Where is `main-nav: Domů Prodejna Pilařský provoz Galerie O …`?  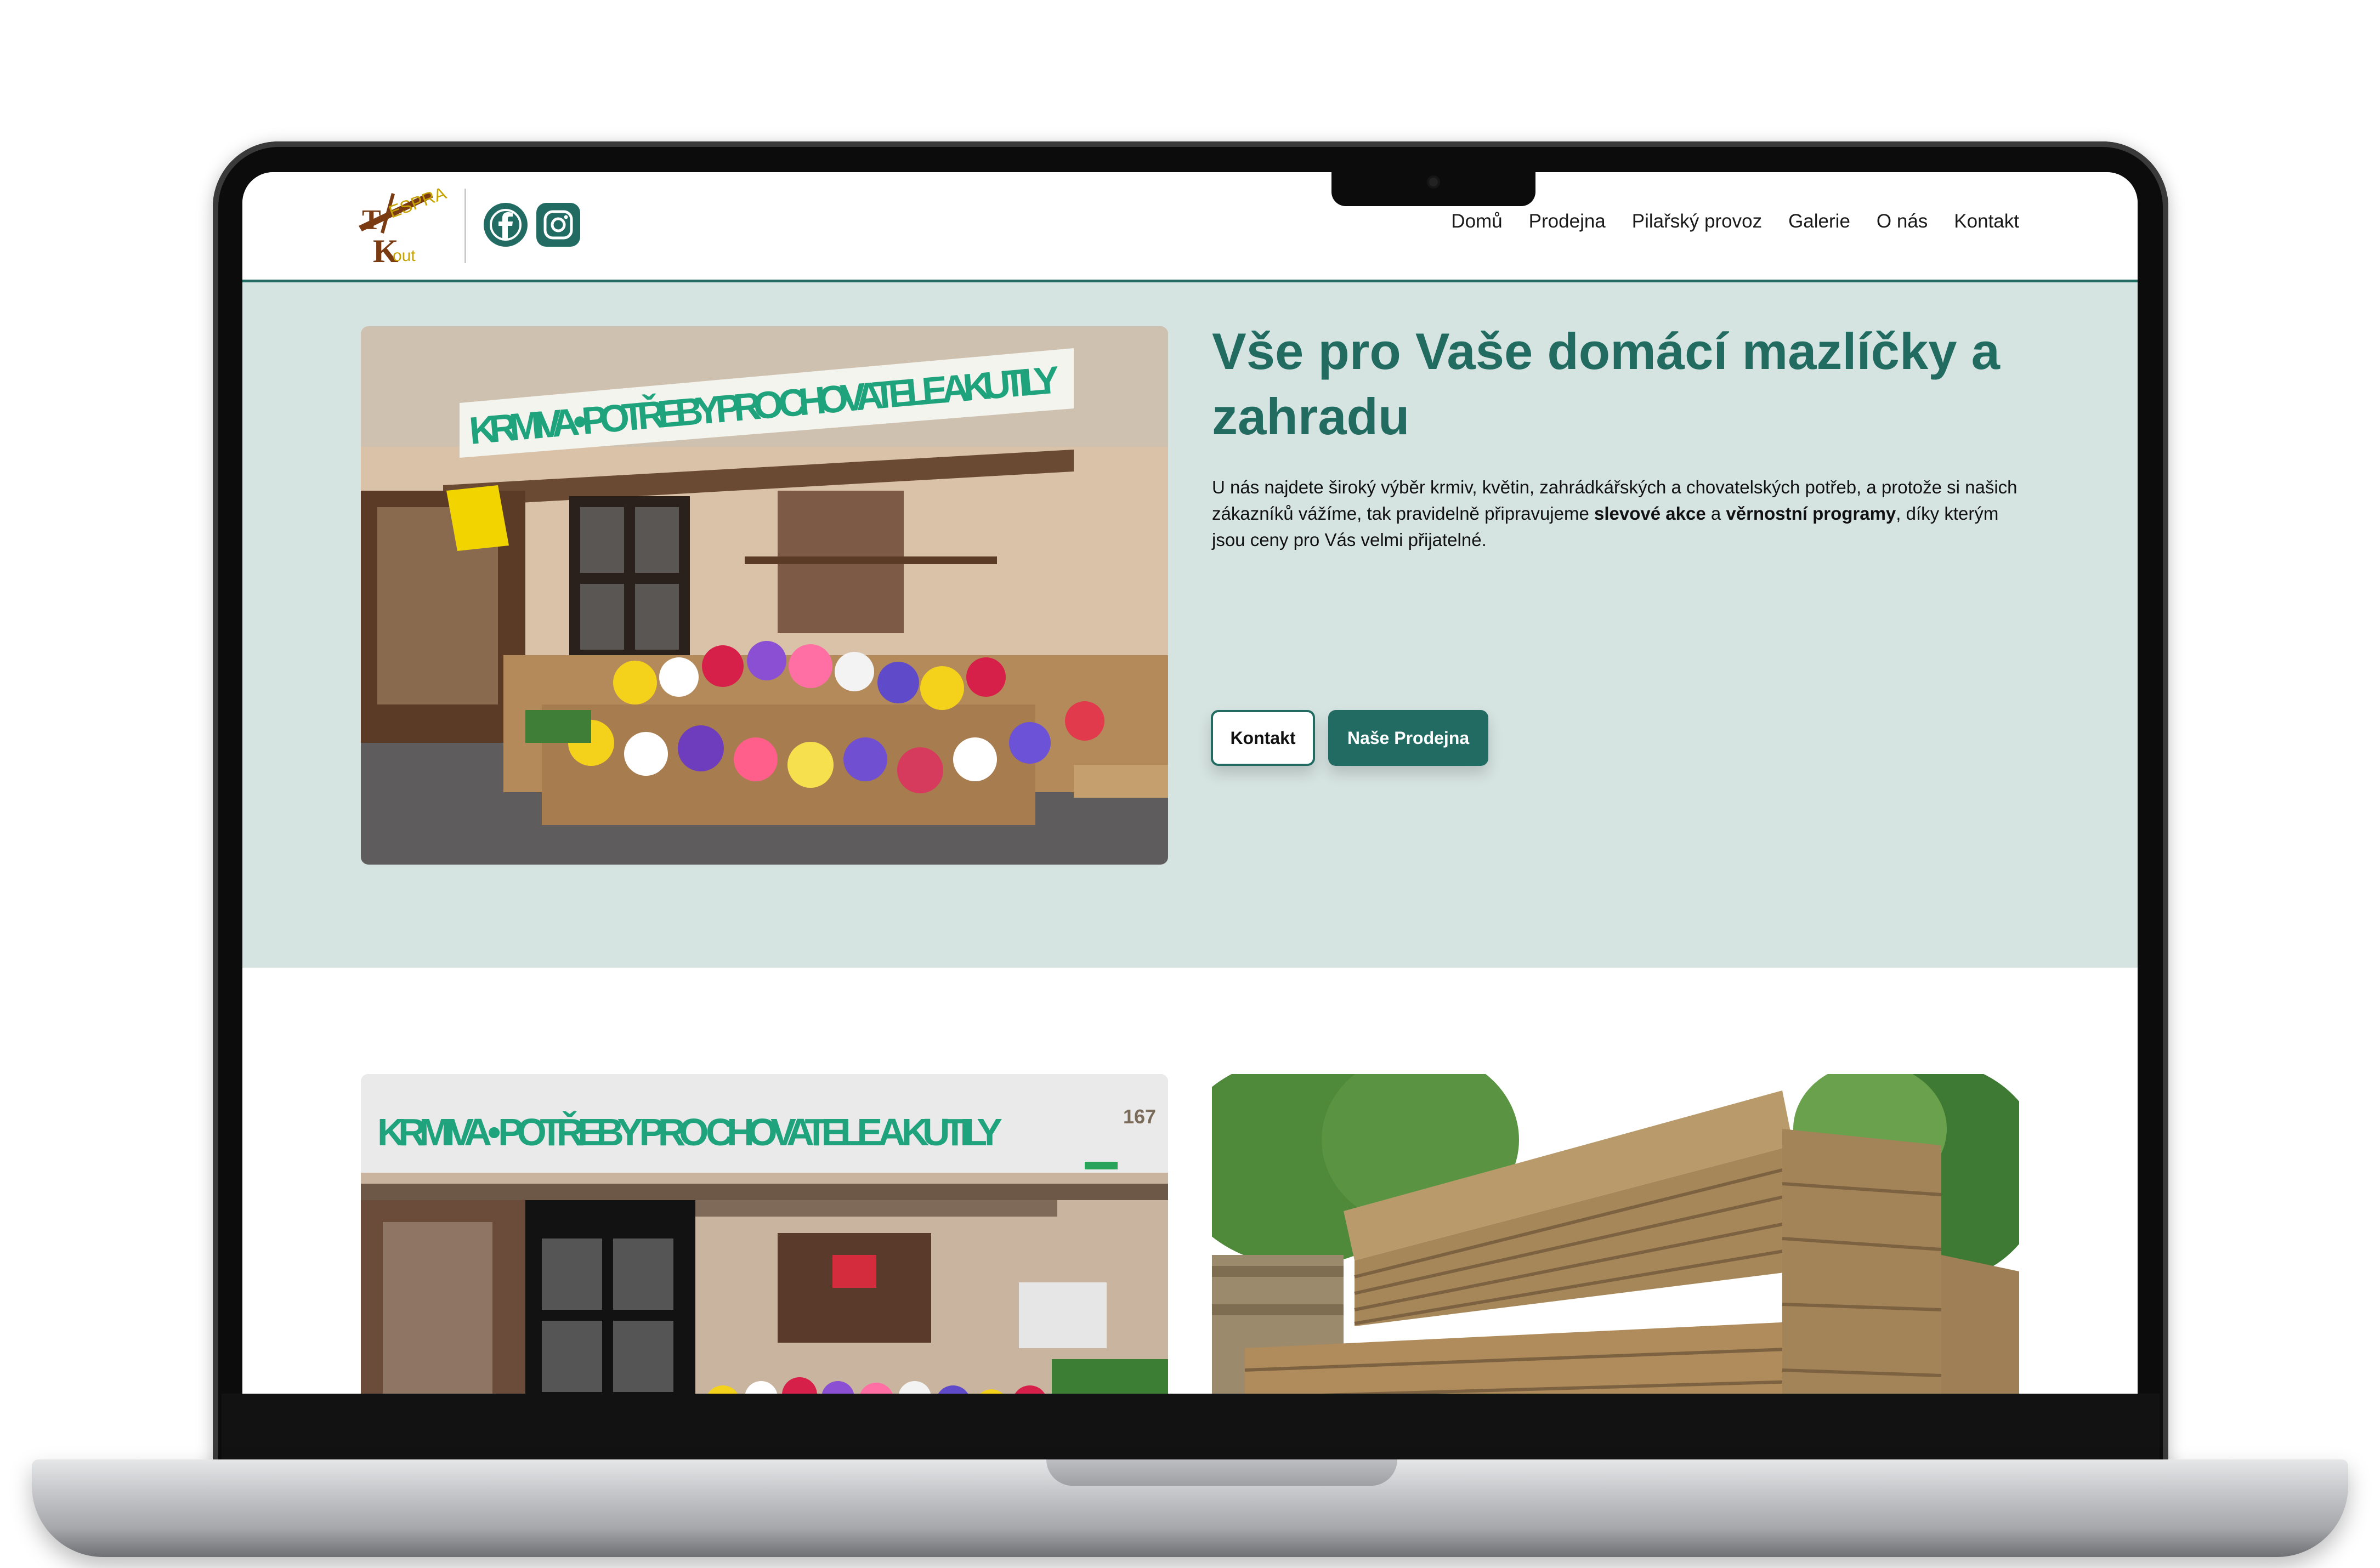 main-nav: Domů Prodejna Pilařský provoz Galerie O … is located at coordinates (1735, 222).